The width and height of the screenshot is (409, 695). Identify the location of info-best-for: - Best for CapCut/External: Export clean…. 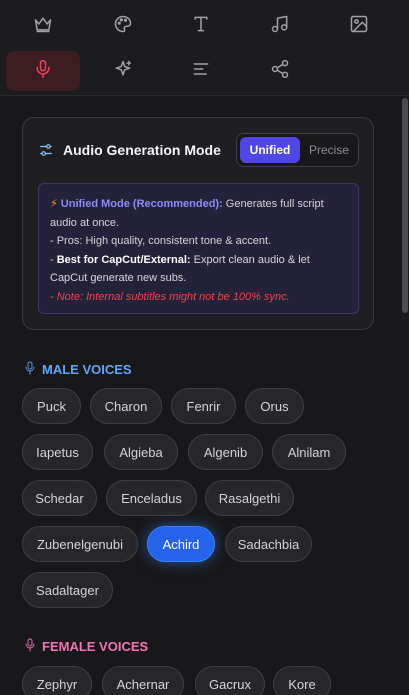
(180, 269).